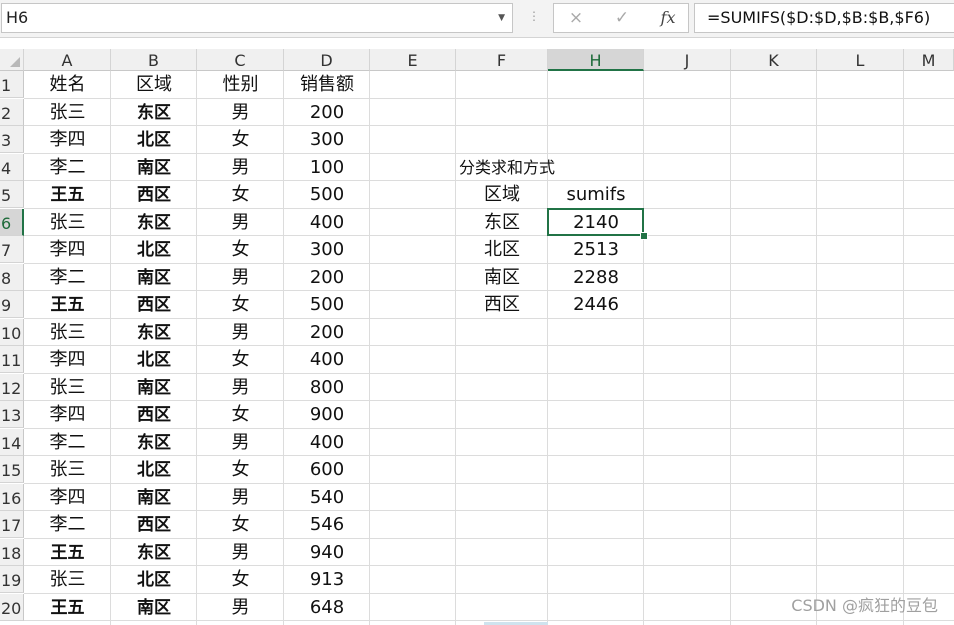 This screenshot has width=954, height=625. I want to click on row-header-6: 6, so click(12, 222).